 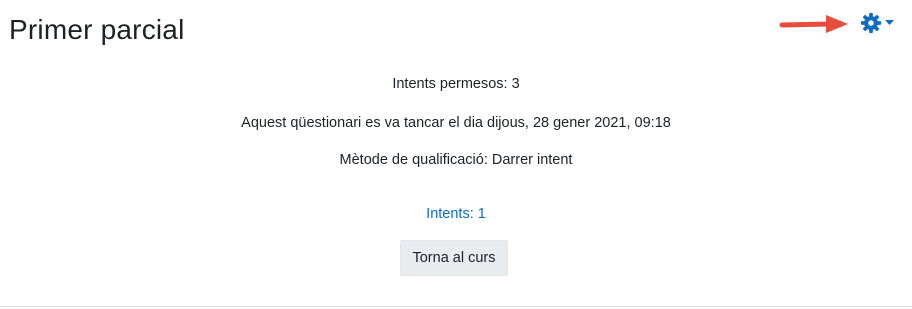 What do you see at coordinates (456, 160) in the screenshot?
I see `grading-method-text: Mètode de qualificació: Darrer intent` at bounding box center [456, 160].